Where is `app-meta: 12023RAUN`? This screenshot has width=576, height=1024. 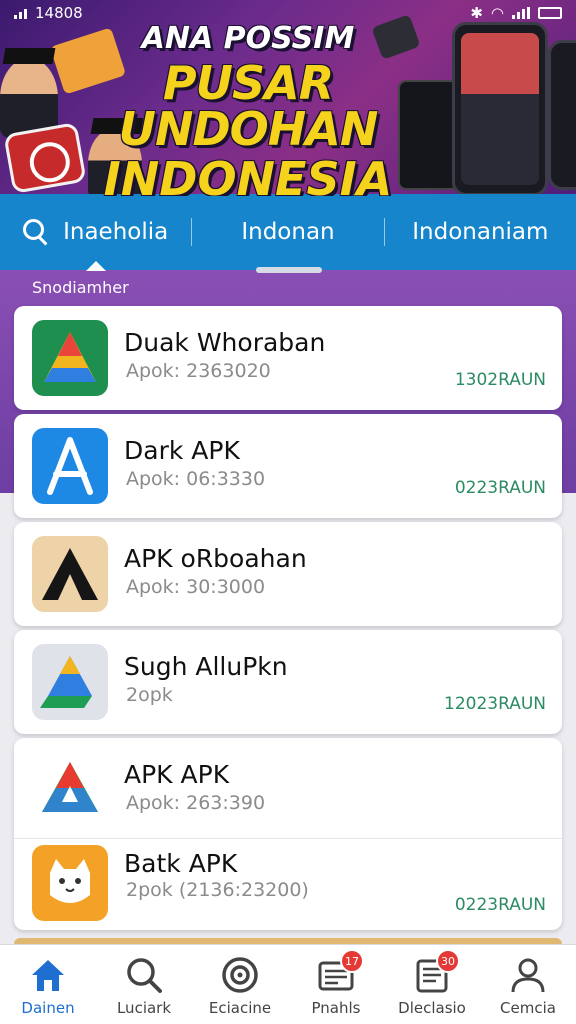
app-meta: 12023RAUN is located at coordinates (495, 704).